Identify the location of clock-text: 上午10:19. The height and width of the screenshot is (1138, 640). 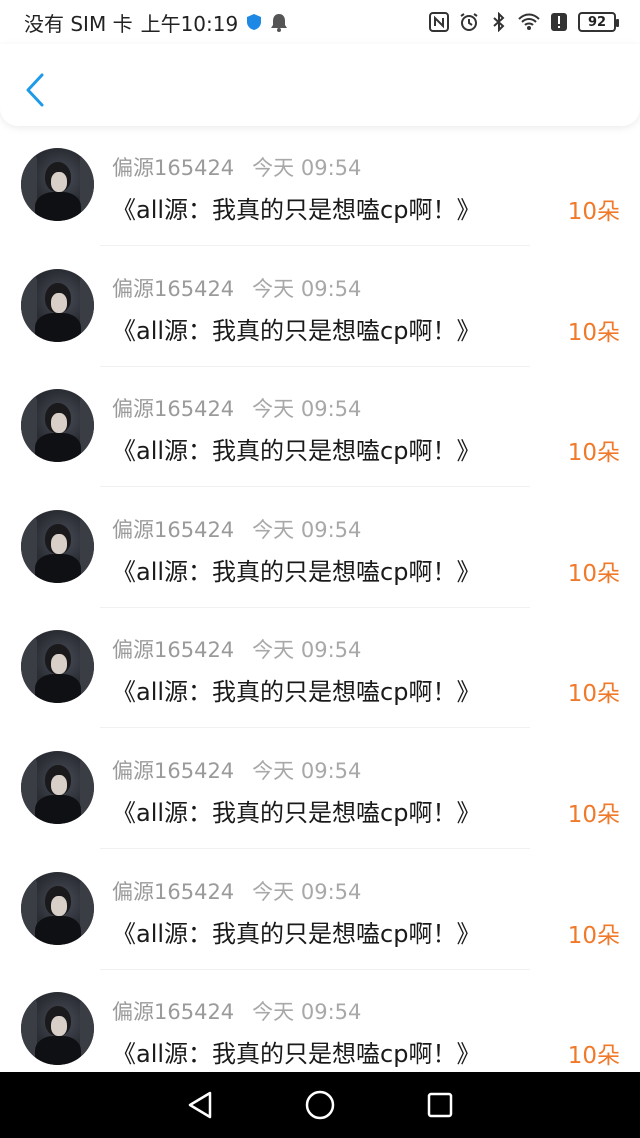
(189, 23).